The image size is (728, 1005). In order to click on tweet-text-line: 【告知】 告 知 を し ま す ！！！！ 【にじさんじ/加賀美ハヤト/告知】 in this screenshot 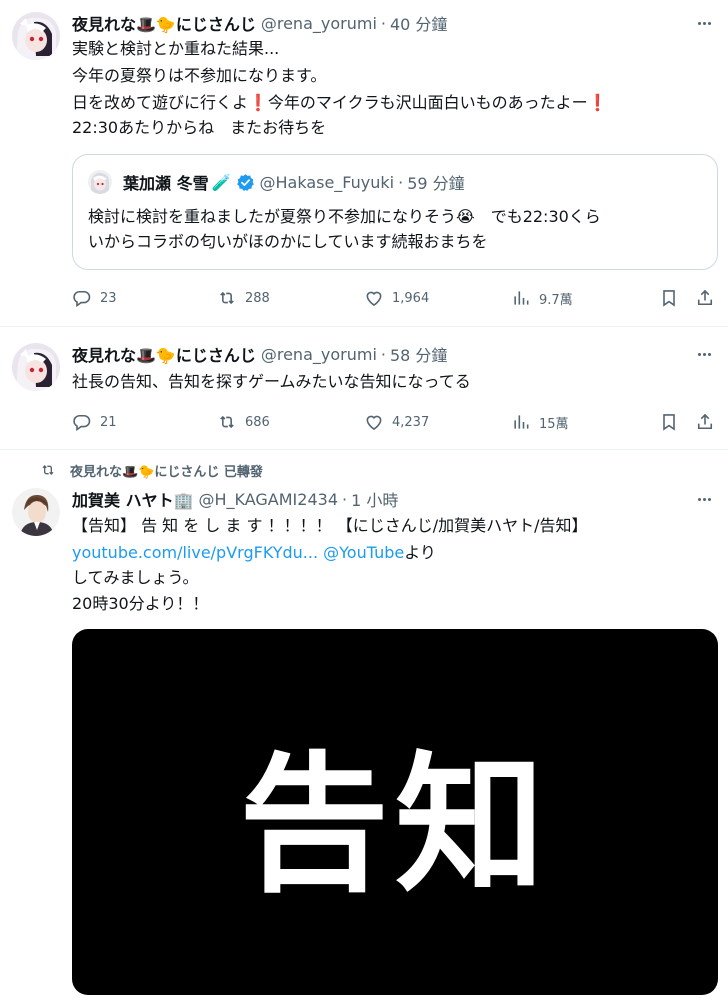, I will do `click(330, 525)`.